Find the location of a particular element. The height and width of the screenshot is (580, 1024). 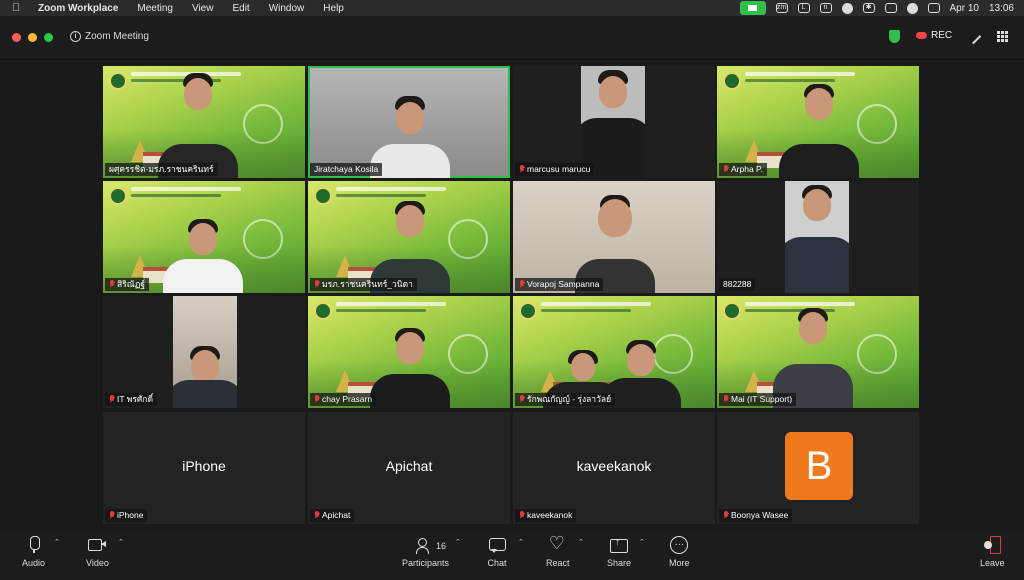

close-window-button is located at coordinates (16, 37).